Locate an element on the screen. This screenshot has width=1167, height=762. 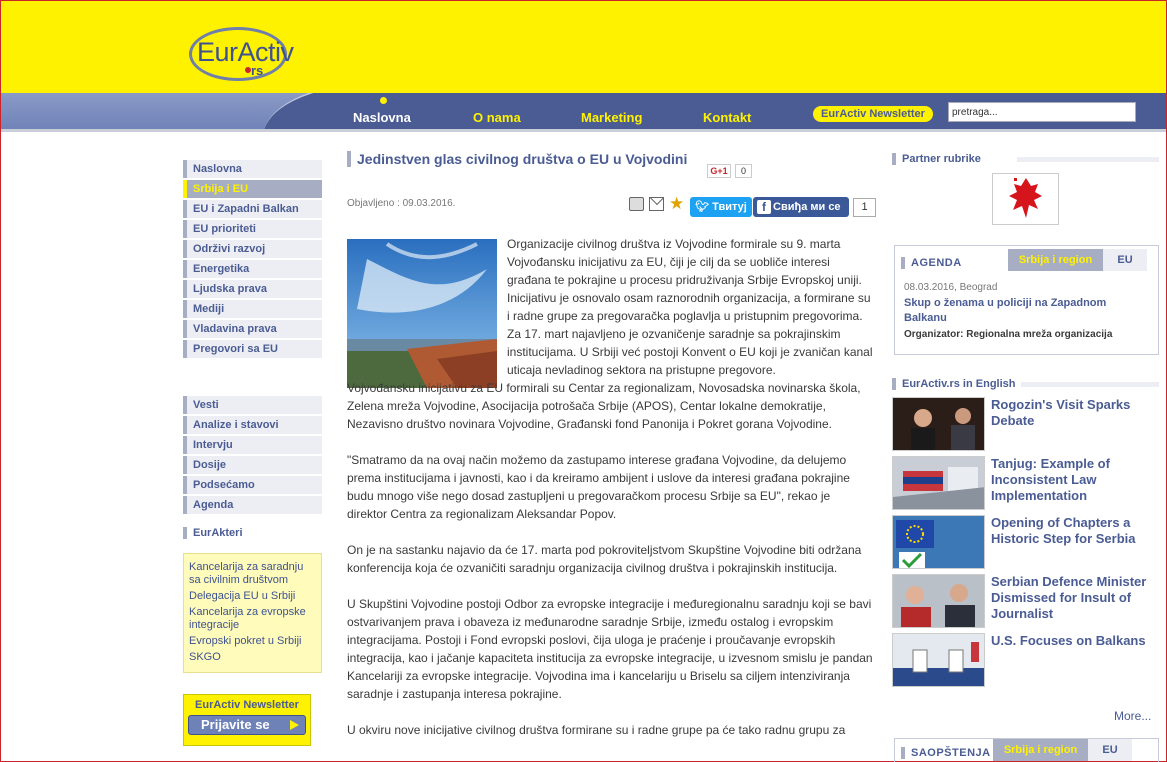
search-input is located at coordinates (1042, 112).